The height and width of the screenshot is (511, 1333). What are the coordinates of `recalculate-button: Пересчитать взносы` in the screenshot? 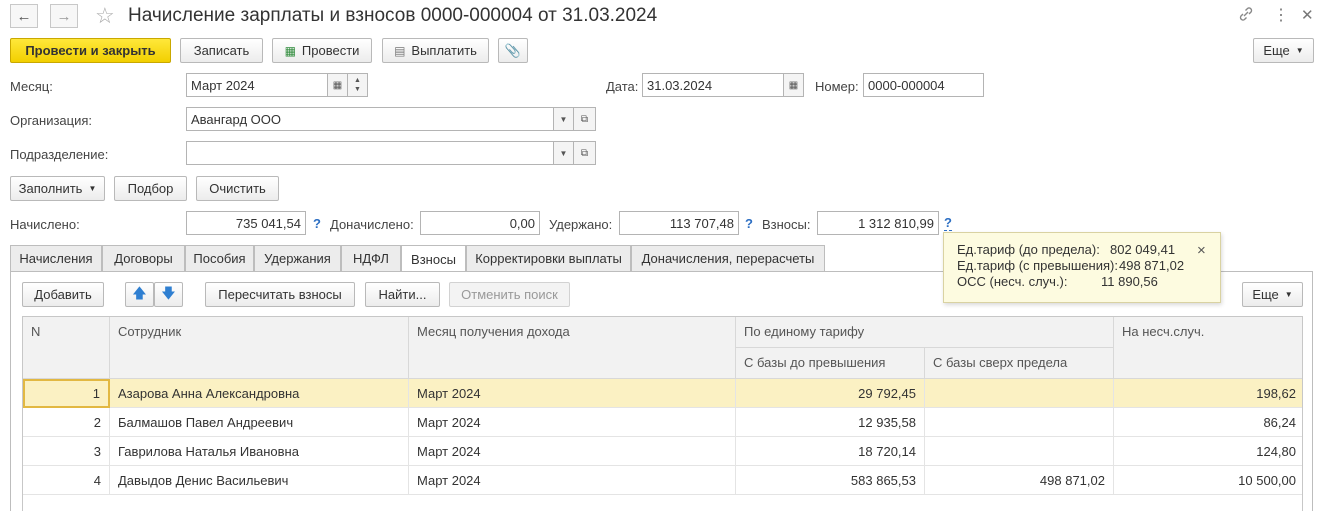 It's located at (280, 294).